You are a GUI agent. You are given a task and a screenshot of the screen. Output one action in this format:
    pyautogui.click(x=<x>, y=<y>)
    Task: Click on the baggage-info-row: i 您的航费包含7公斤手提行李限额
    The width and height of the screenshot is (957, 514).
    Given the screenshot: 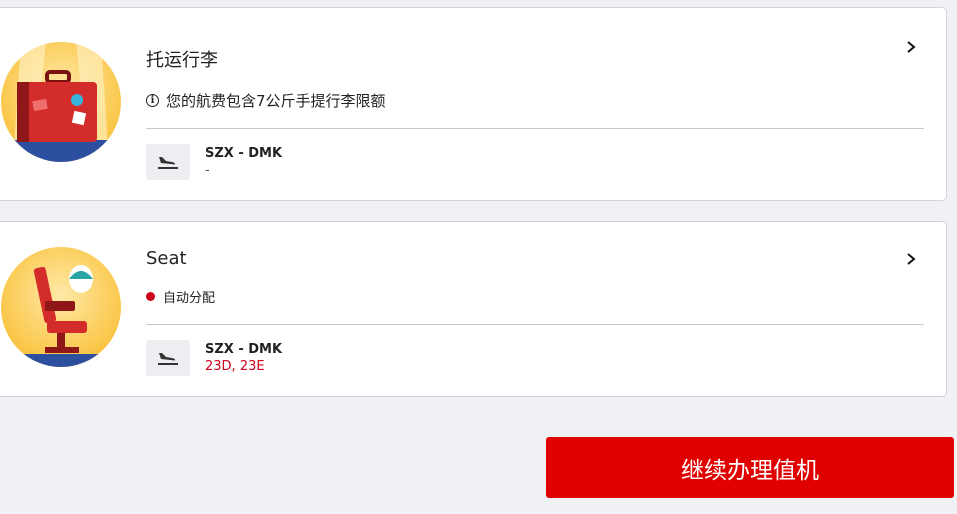 What is the action you would take?
    pyautogui.click(x=266, y=100)
    